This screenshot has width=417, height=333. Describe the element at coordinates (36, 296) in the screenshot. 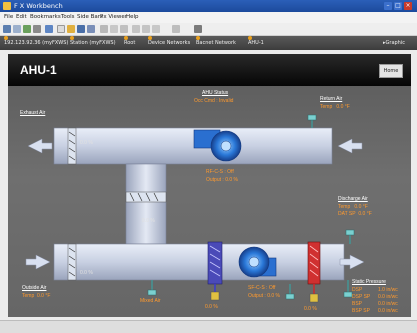

I see `outside-air-temp: Temp 0.0 °F` at that location.